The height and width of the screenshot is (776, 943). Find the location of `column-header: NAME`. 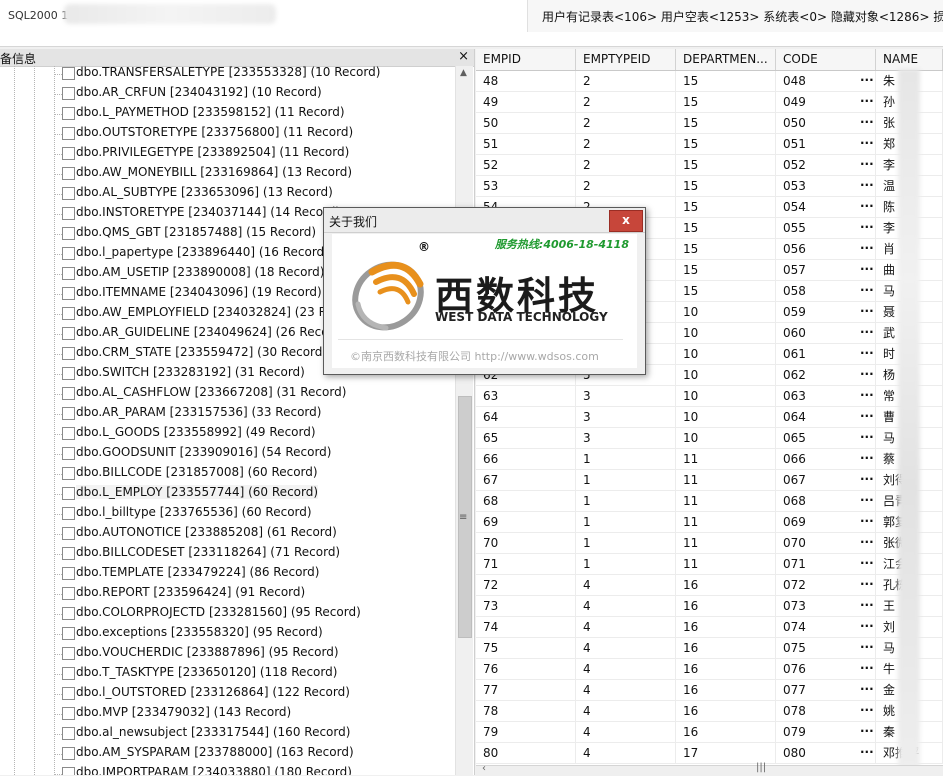

column-header: NAME is located at coordinates (909, 59).